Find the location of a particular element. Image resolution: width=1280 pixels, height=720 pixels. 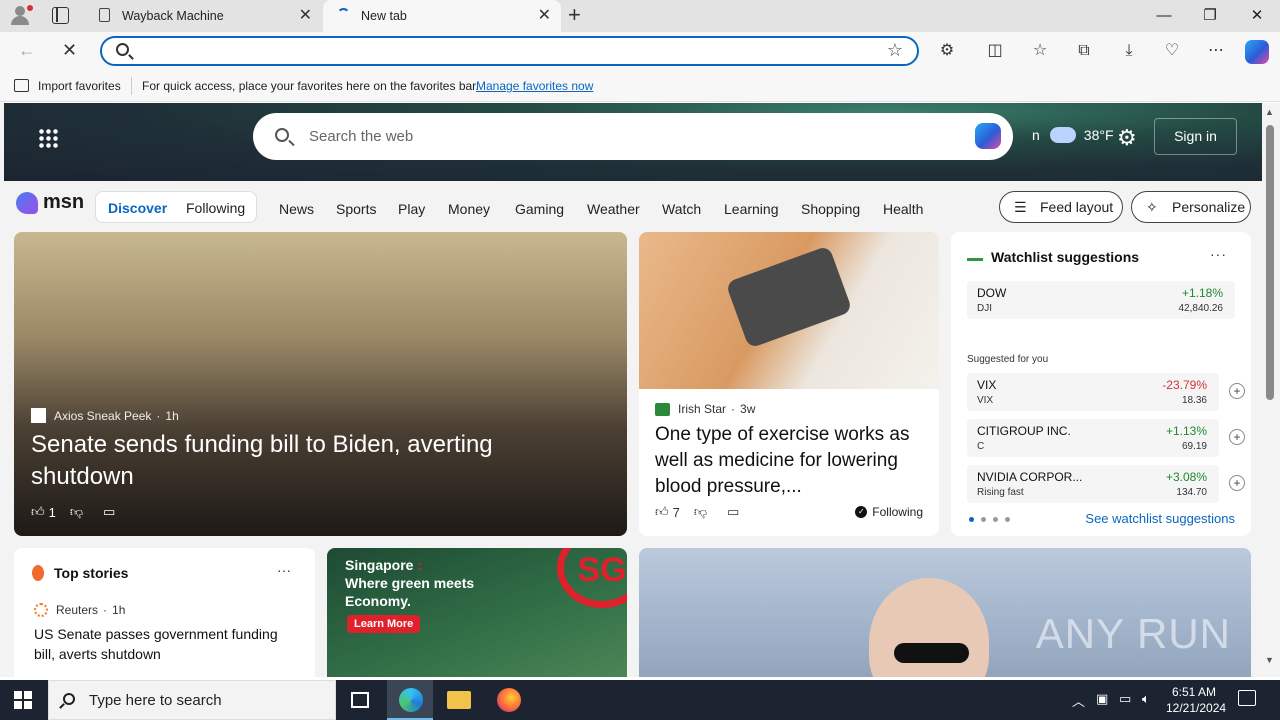

taskbar-search-placeholder: Type here to search is located at coordinates (155, 700).